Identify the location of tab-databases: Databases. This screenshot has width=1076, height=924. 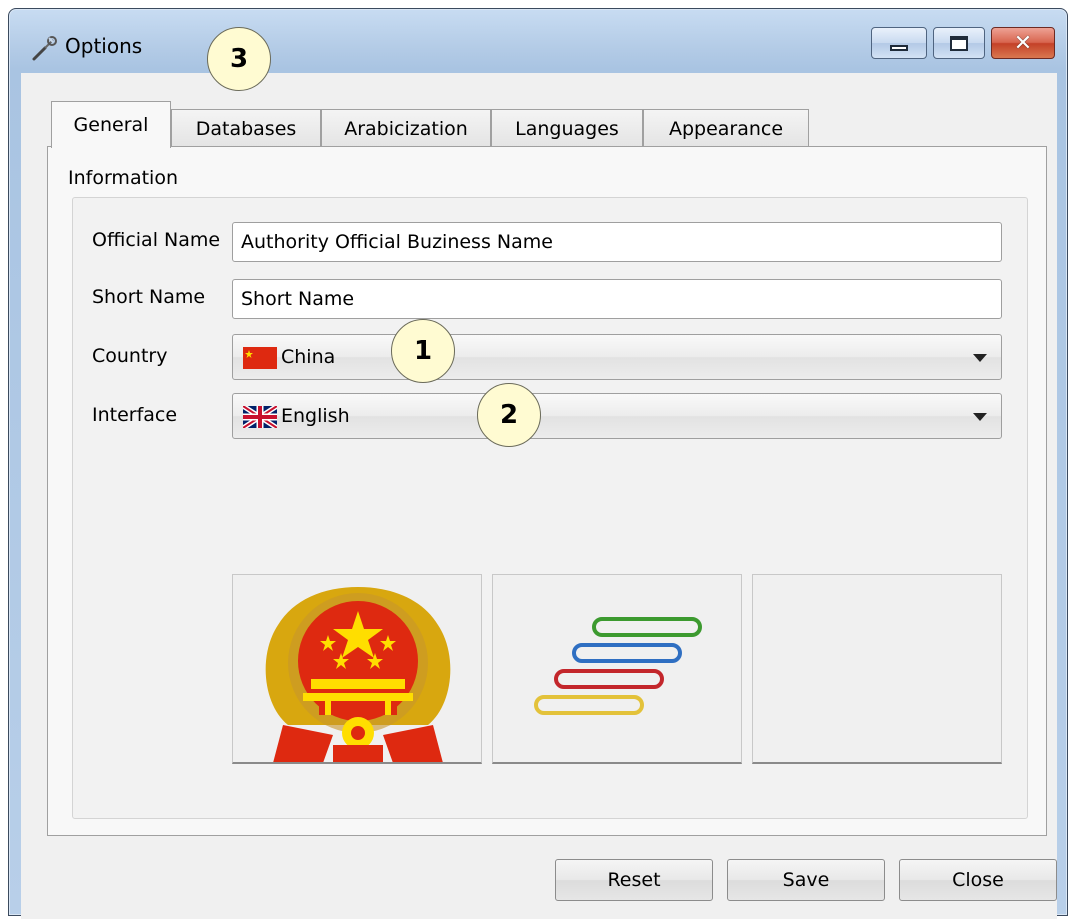
(246, 128).